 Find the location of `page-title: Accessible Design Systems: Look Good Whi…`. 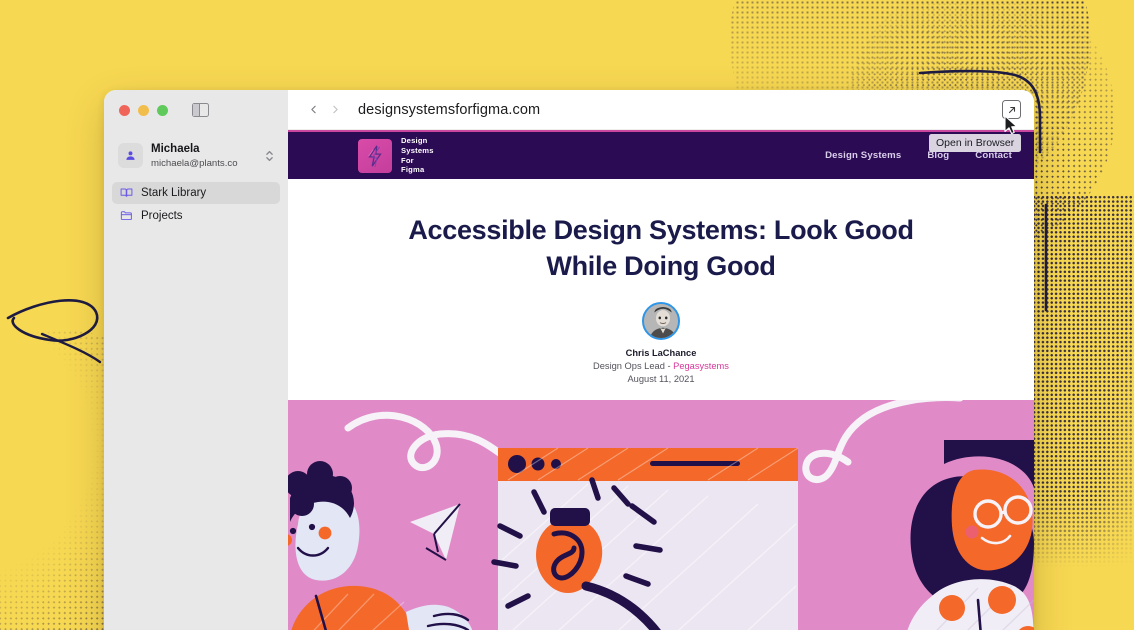

page-title: Accessible Design Systems: Look Good Whi… is located at coordinates (661, 248).